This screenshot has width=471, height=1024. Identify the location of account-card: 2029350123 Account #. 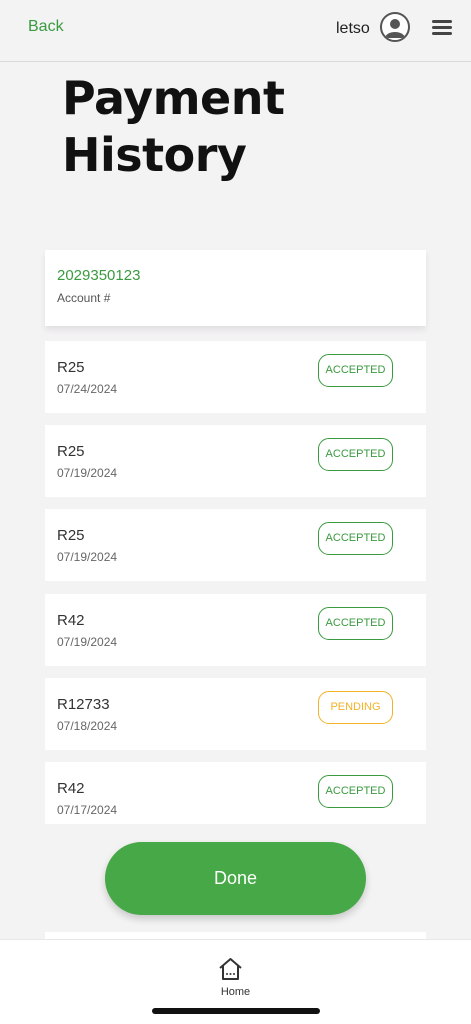
(235, 288).